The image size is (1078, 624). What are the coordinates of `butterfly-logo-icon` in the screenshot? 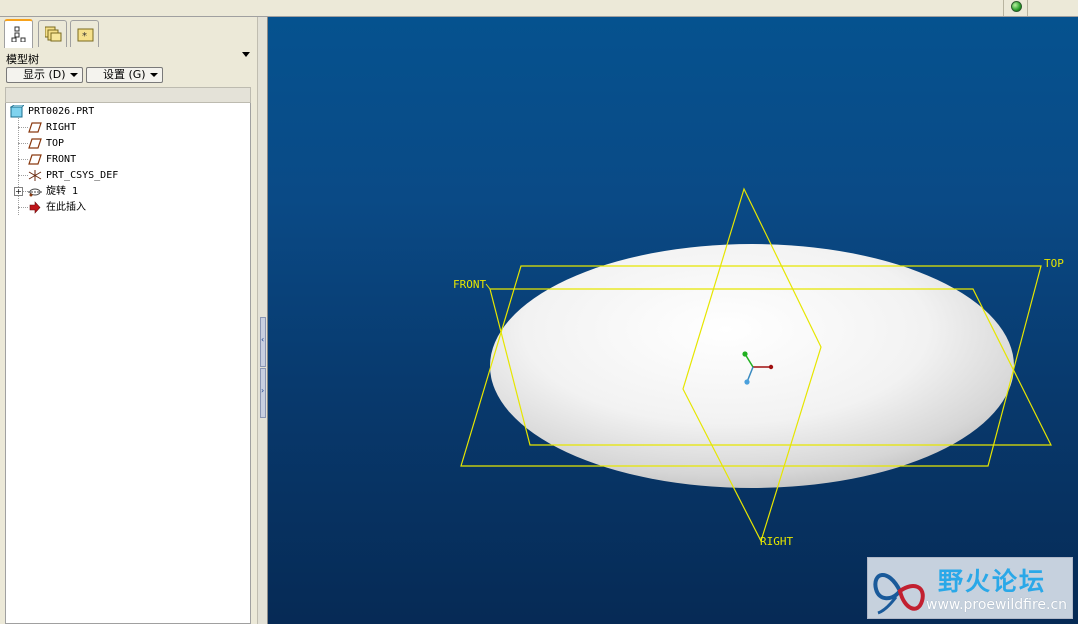 It's located at (899, 594).